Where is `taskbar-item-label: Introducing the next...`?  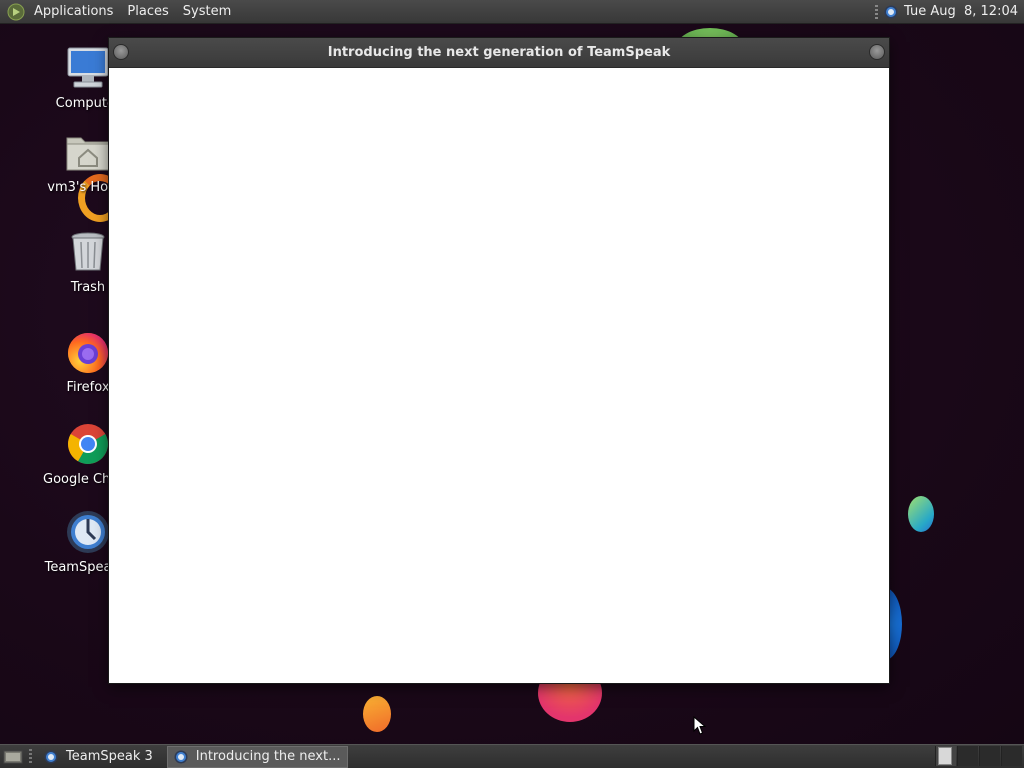
taskbar-item-label: Introducing the next... is located at coordinates (268, 756).